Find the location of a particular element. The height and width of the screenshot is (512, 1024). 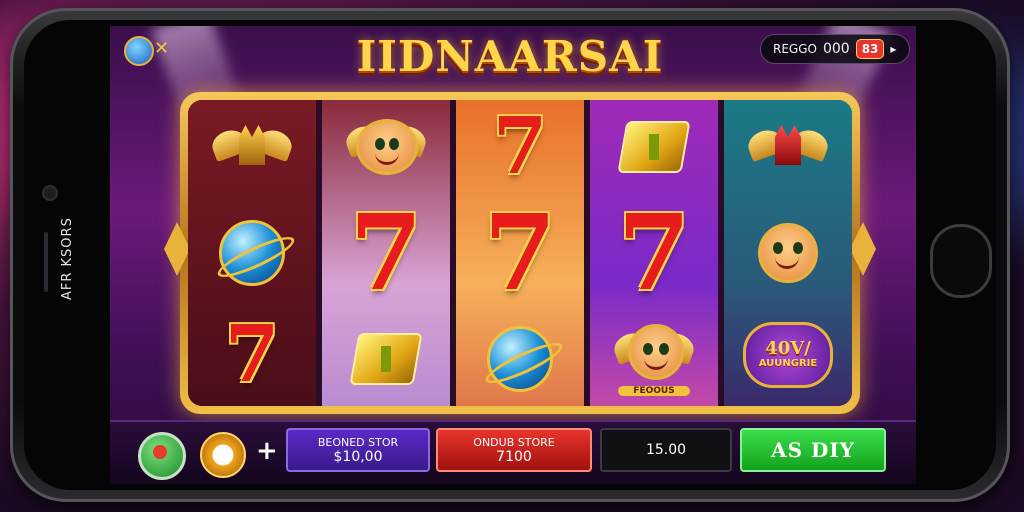

reel-5: 40V/ AUUNGRIE is located at coordinates (788, 253).